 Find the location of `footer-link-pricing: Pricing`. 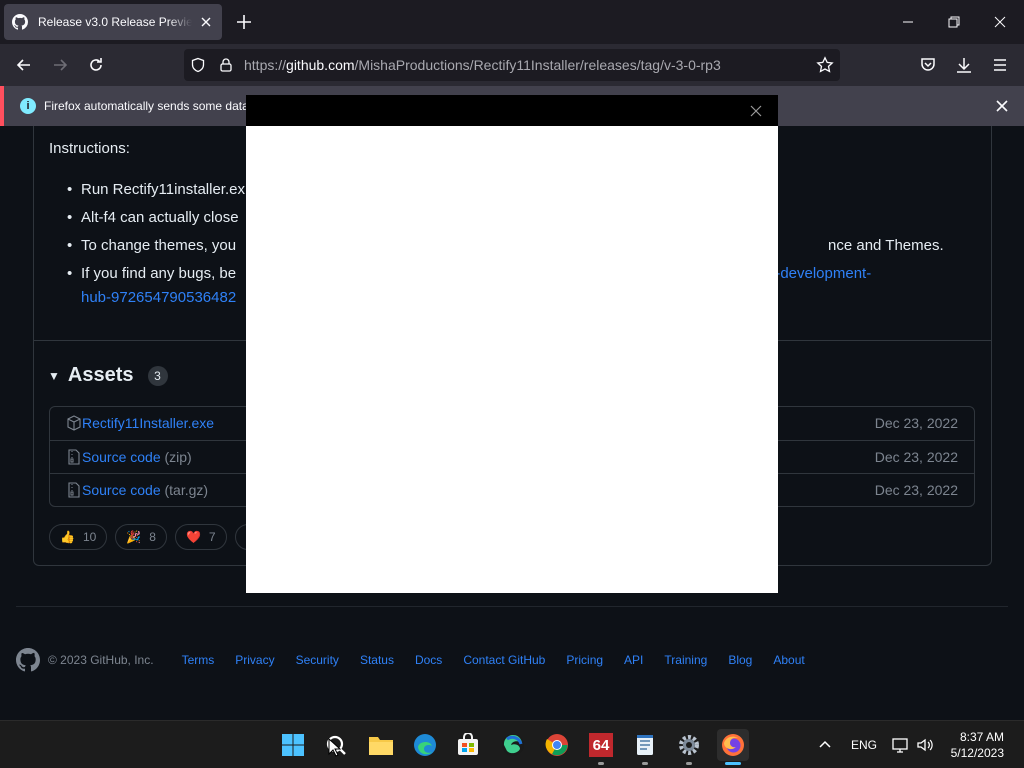

footer-link-pricing: Pricing is located at coordinates (584, 660).